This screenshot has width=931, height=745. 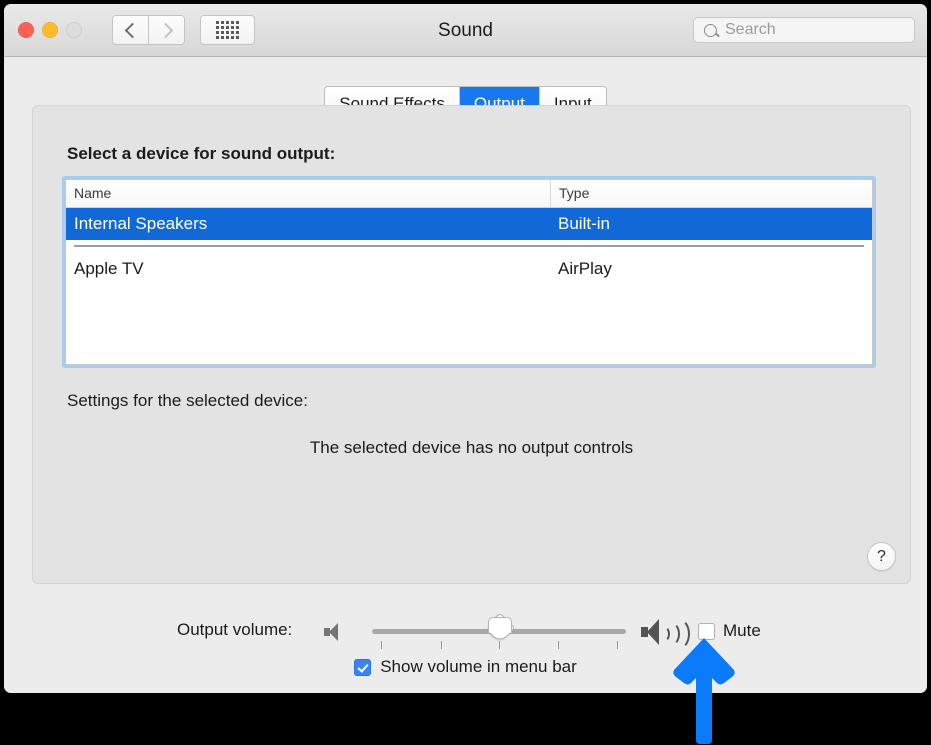 What do you see at coordinates (187, 400) in the screenshot?
I see `settings-label: Settings for the selected device:` at bounding box center [187, 400].